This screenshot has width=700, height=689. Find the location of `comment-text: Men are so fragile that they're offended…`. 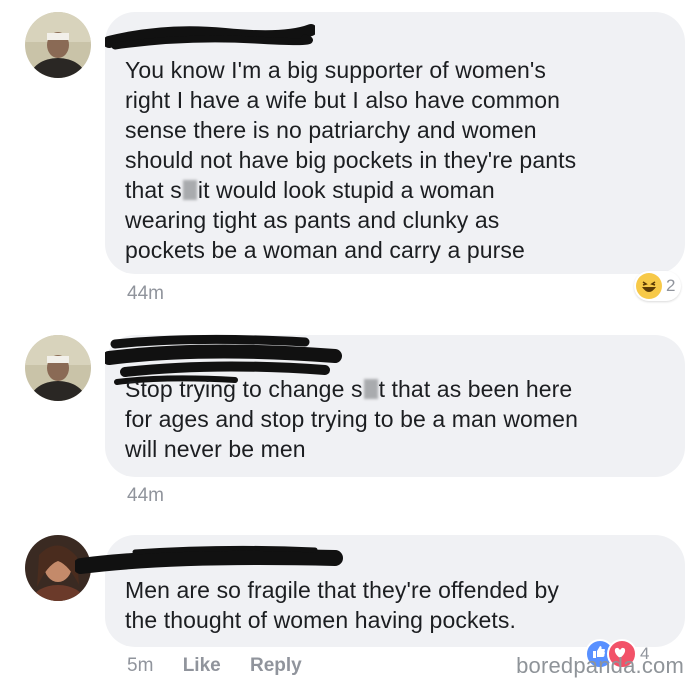

comment-text: Men are so fragile that they're offended… is located at coordinates (342, 605).